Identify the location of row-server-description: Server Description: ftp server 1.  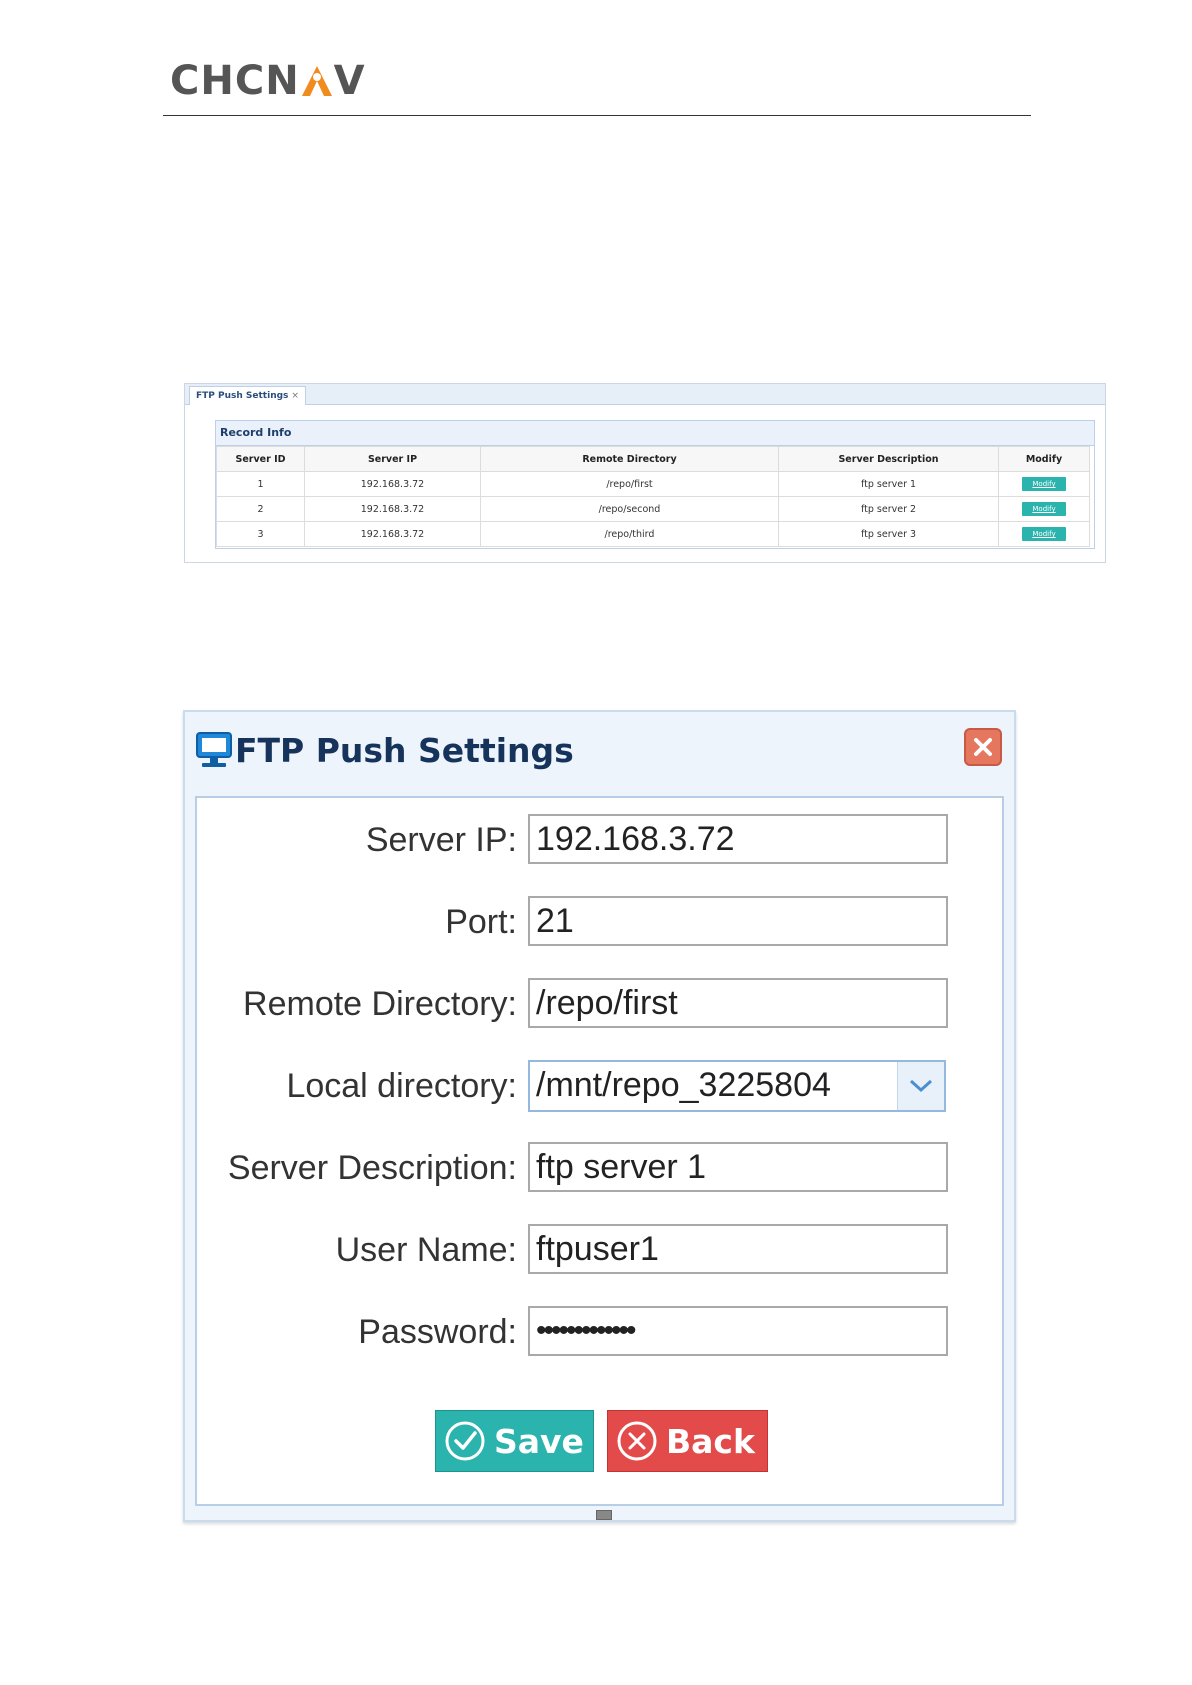
(599, 1168).